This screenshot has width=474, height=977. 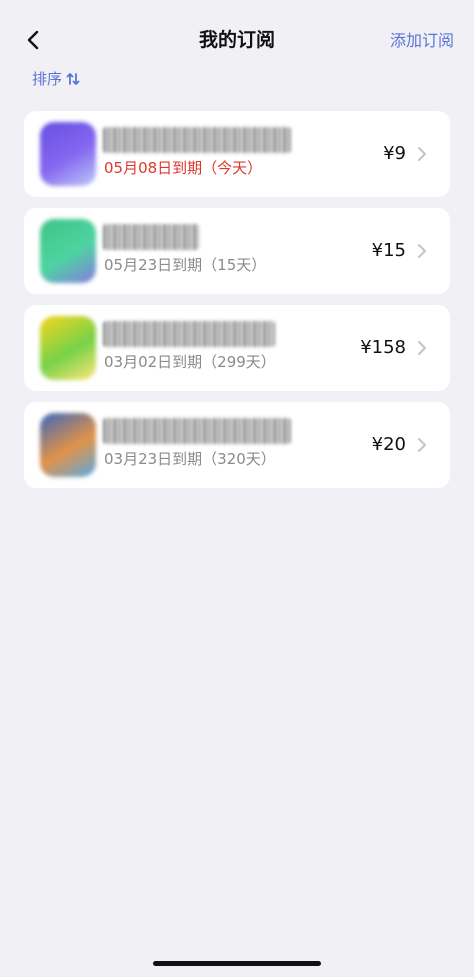 What do you see at coordinates (237, 154) in the screenshot?
I see `subscription-card: 05月08日到期（今天） ¥9` at bounding box center [237, 154].